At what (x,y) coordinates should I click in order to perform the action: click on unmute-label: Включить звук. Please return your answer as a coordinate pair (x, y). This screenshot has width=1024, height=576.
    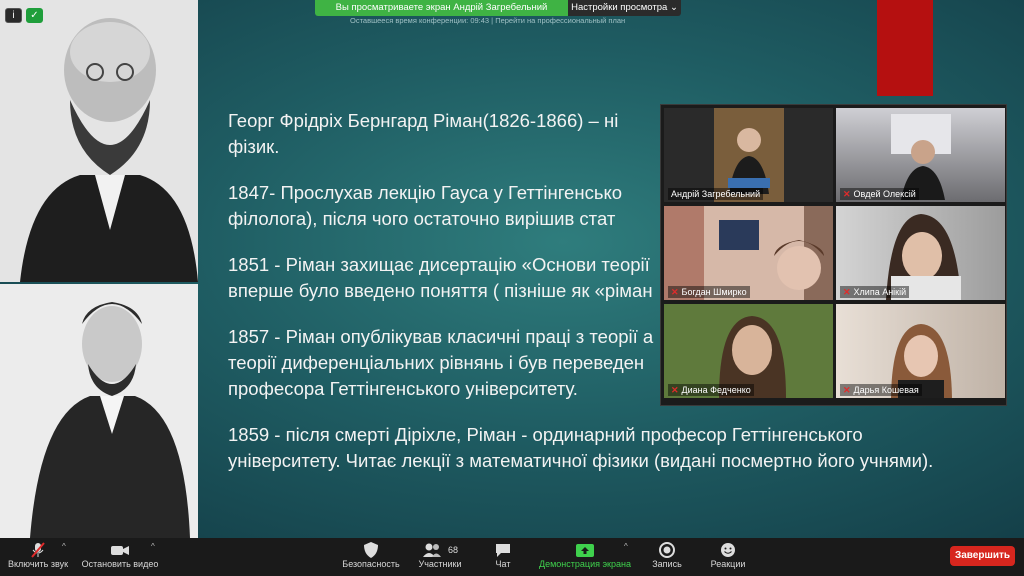
    Looking at the image, I should click on (38, 564).